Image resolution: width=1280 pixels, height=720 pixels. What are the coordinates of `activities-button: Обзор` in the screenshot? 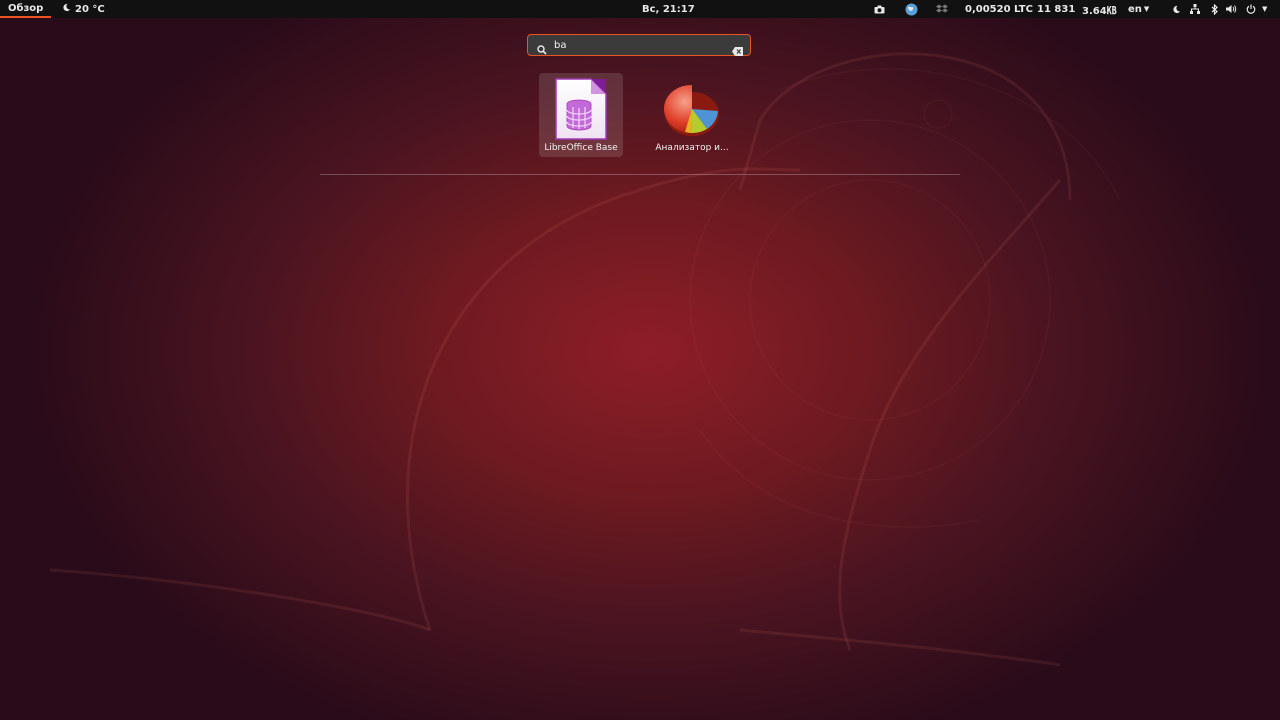 It's located at (26, 9).